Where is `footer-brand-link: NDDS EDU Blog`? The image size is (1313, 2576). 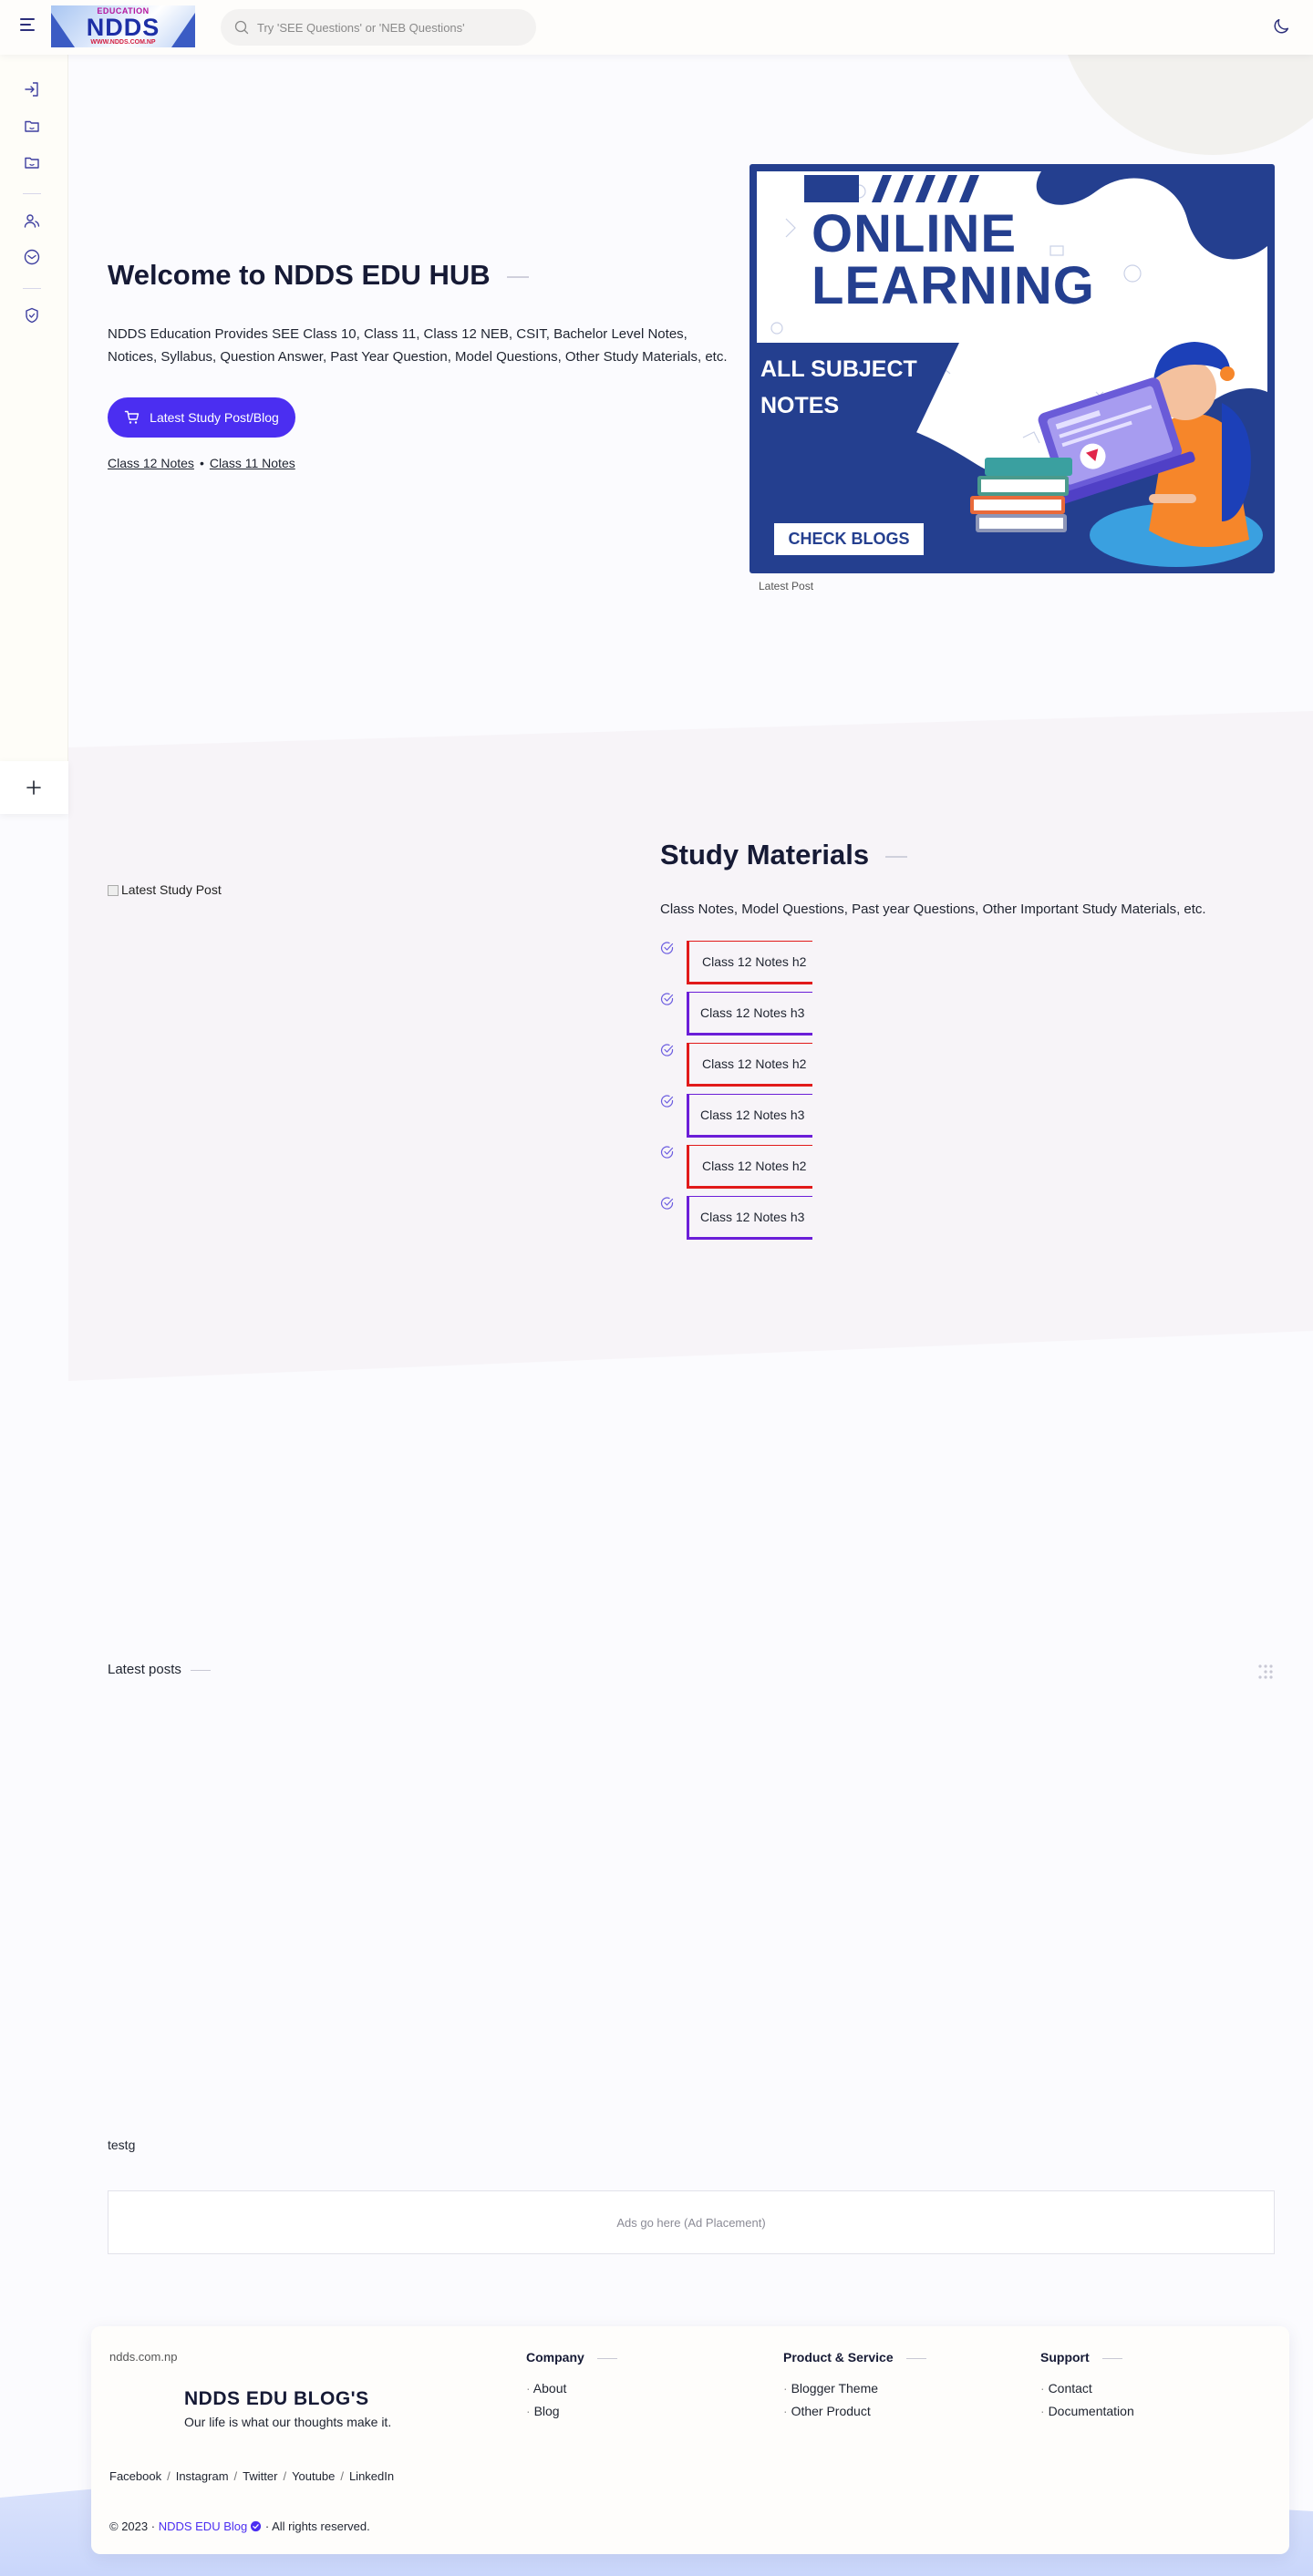
footer-brand-link: NDDS EDU Blog is located at coordinates (203, 2526).